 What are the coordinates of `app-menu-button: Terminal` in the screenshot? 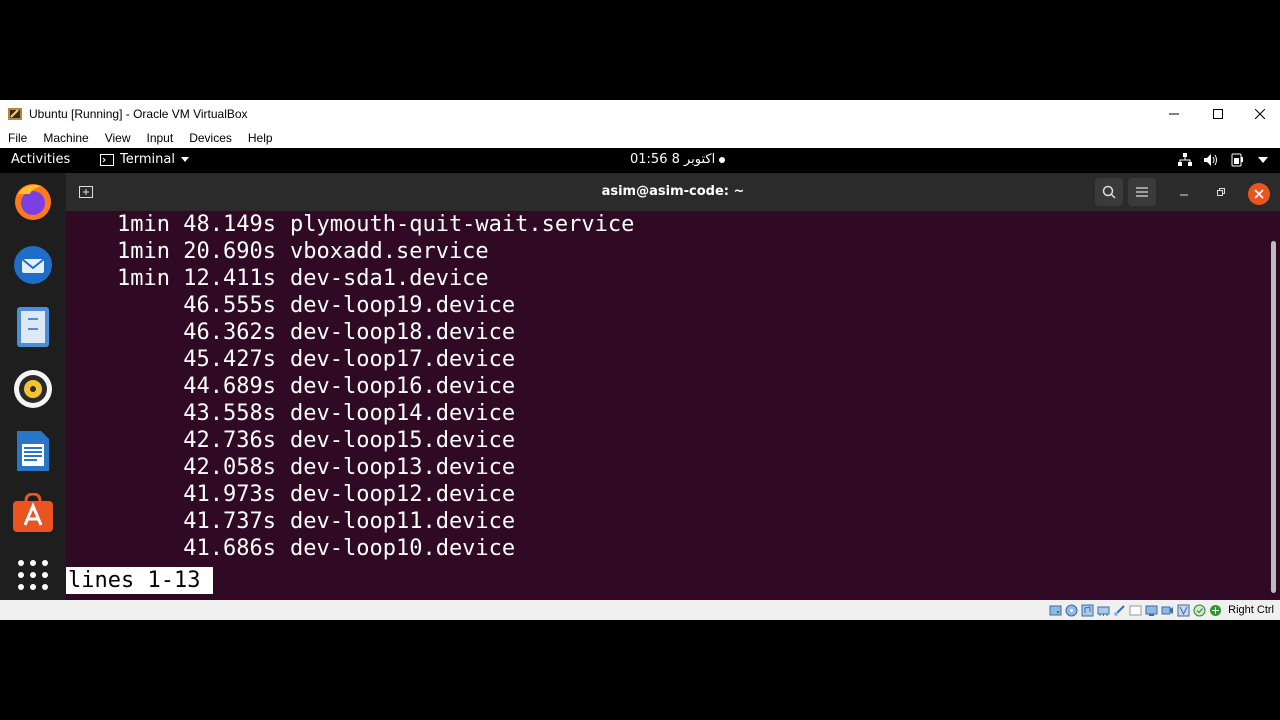 It's located at (144, 159).